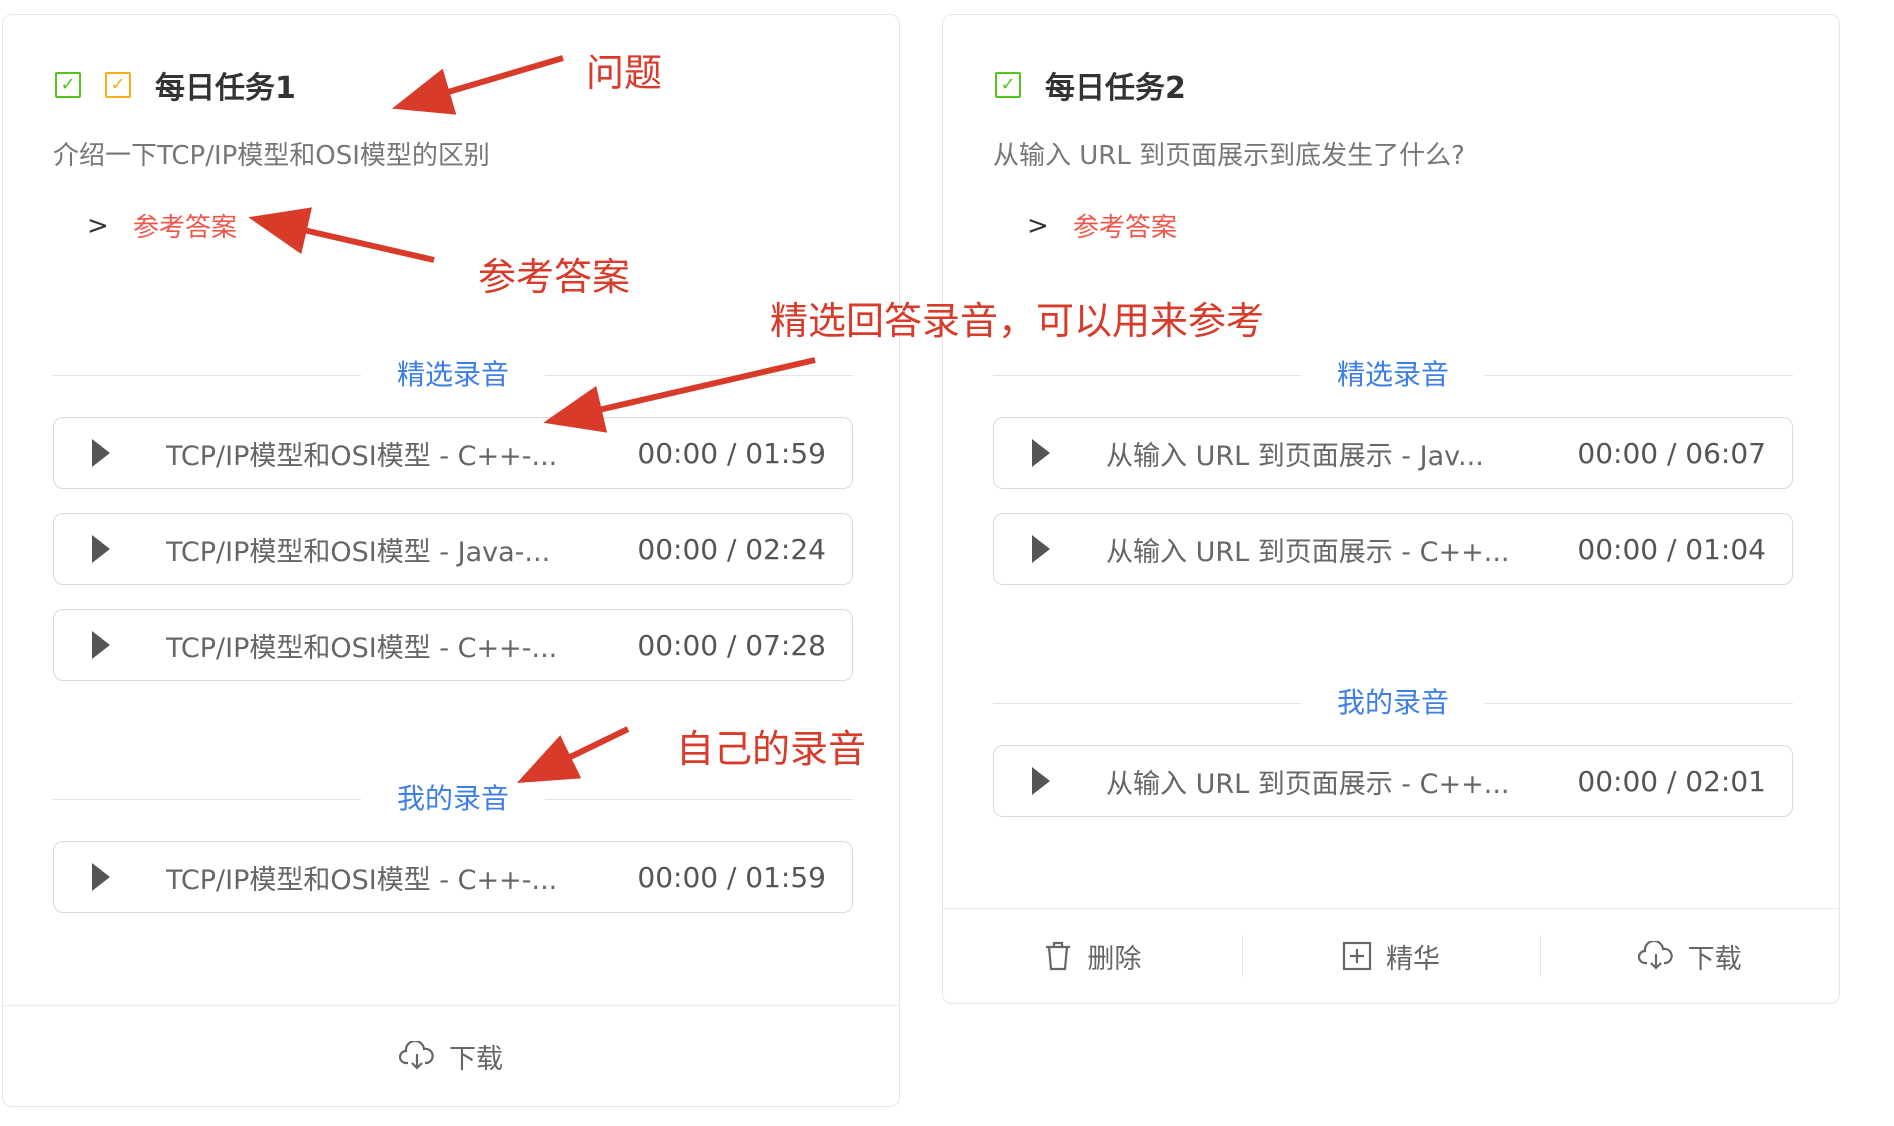  I want to click on recording-item: TCP/IP模型和OSI模型 - Java-... 00:00 / 02:24, so click(453, 549).